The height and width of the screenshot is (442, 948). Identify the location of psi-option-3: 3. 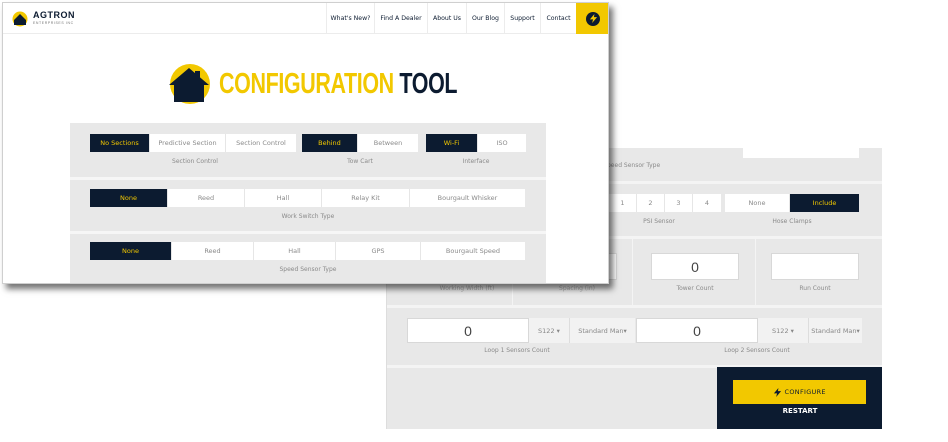
(679, 203).